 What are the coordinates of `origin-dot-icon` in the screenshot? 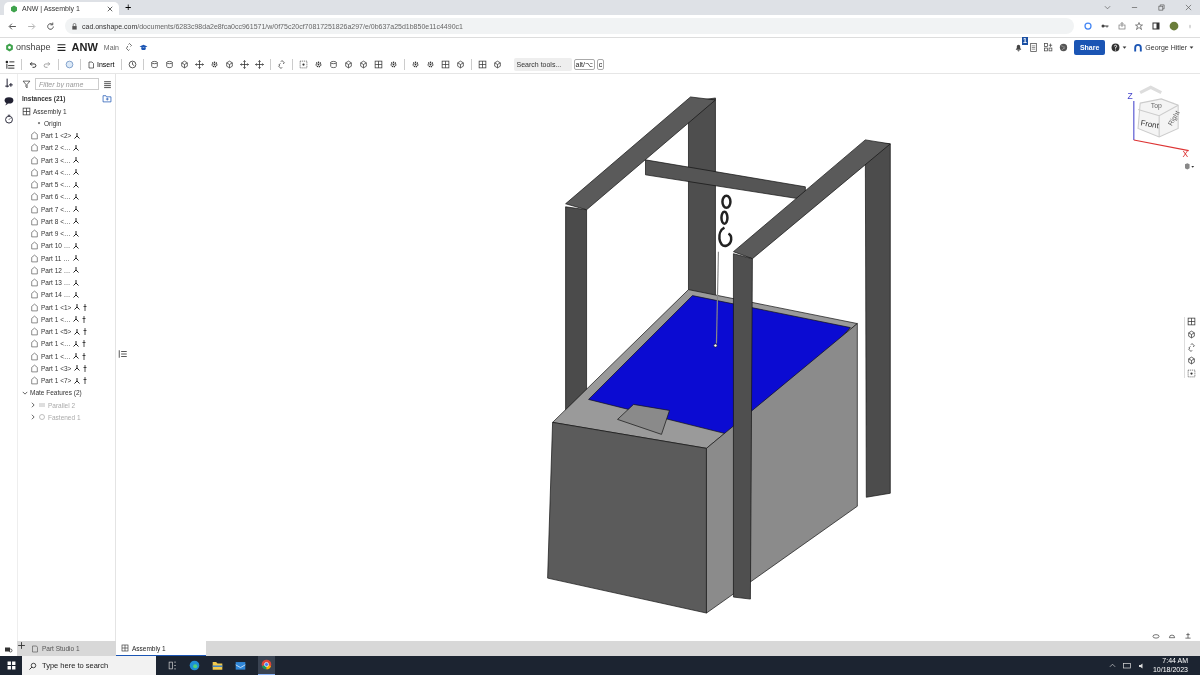 It's located at (39, 123).